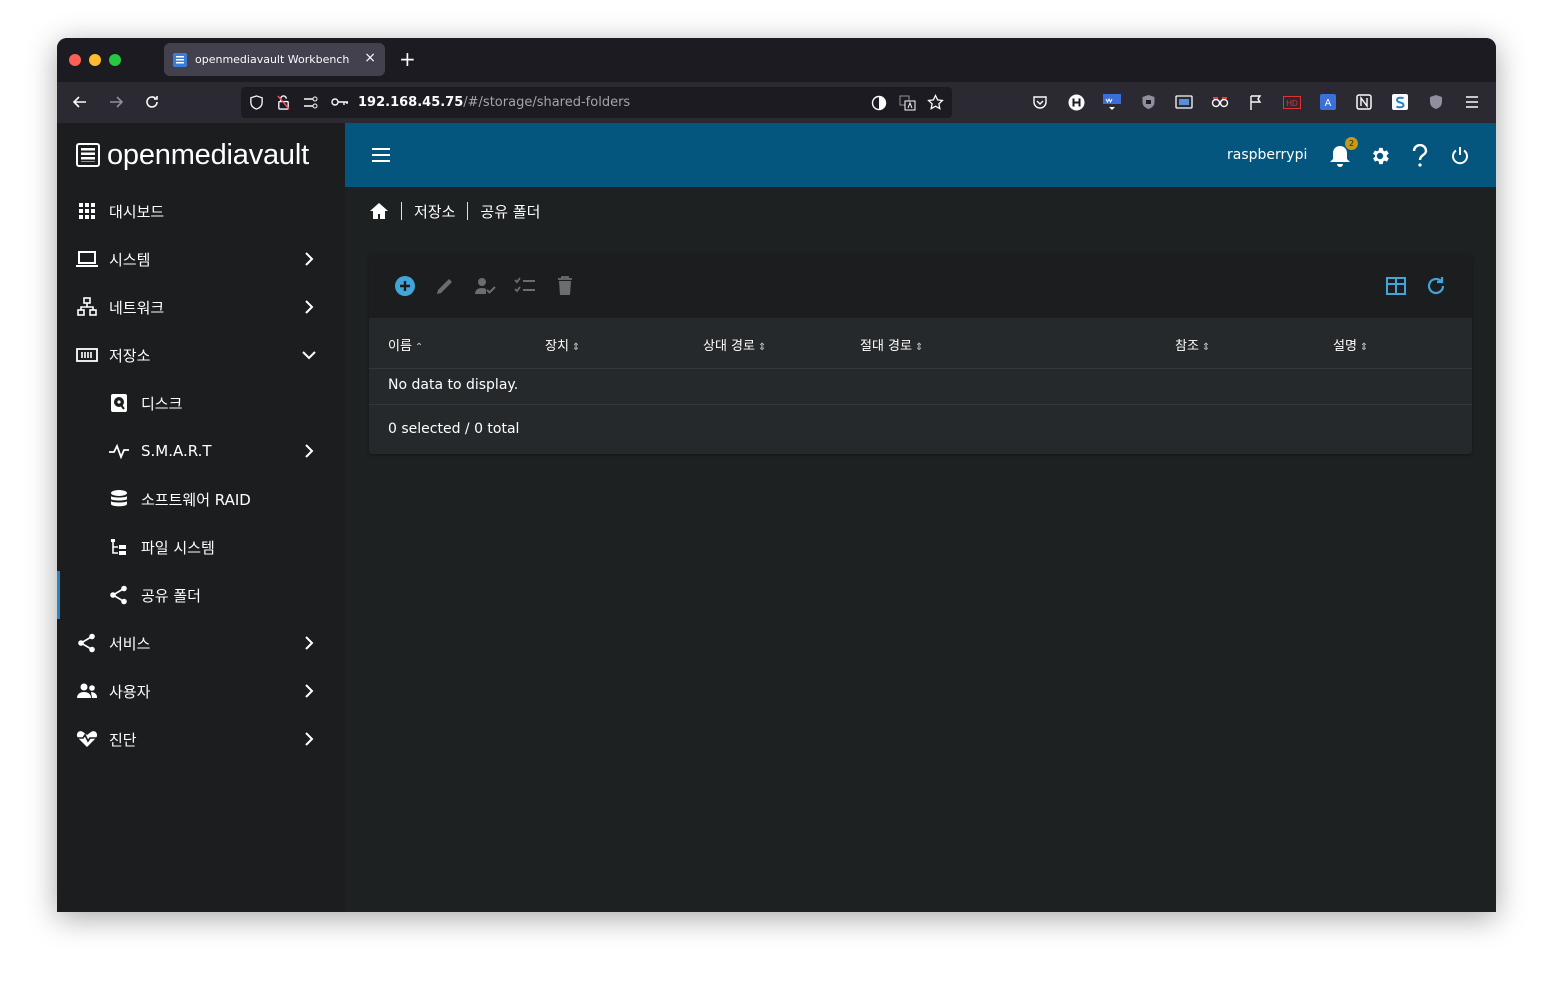  I want to click on column-label: 참조, so click(1187, 346).